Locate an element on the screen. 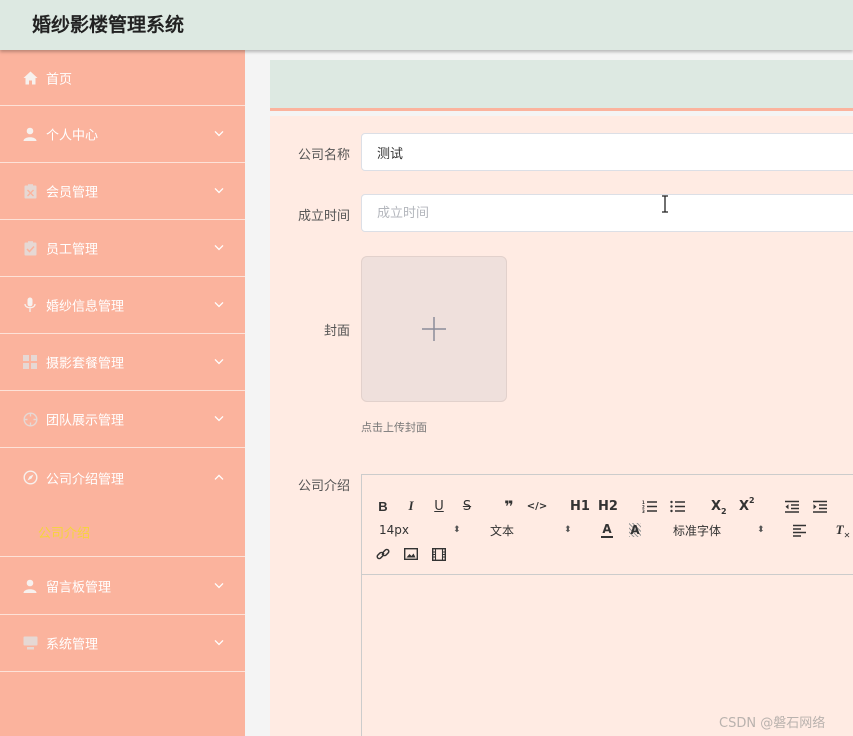  sidebar-item-message-board: 留言板管理 is located at coordinates (122, 586).